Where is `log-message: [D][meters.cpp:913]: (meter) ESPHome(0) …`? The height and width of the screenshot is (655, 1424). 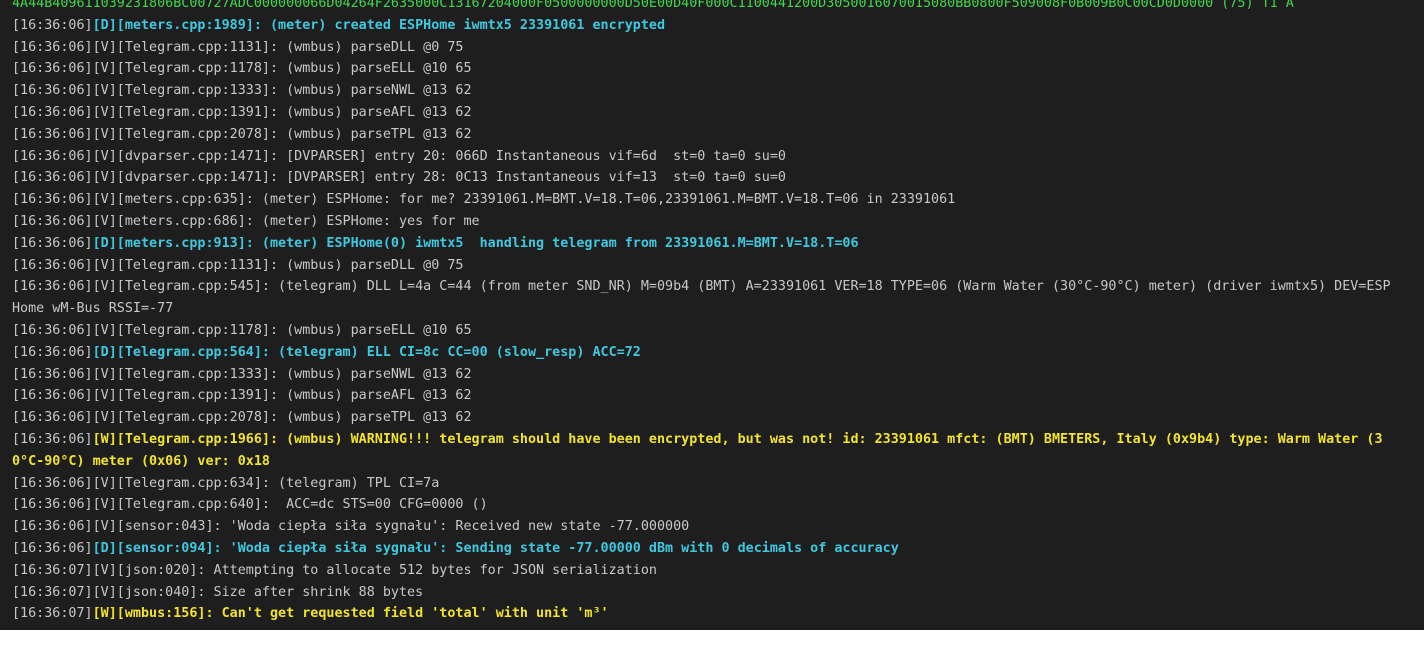 log-message: [D][meters.cpp:913]: (meter) ESPHome(0) … is located at coordinates (475, 243).